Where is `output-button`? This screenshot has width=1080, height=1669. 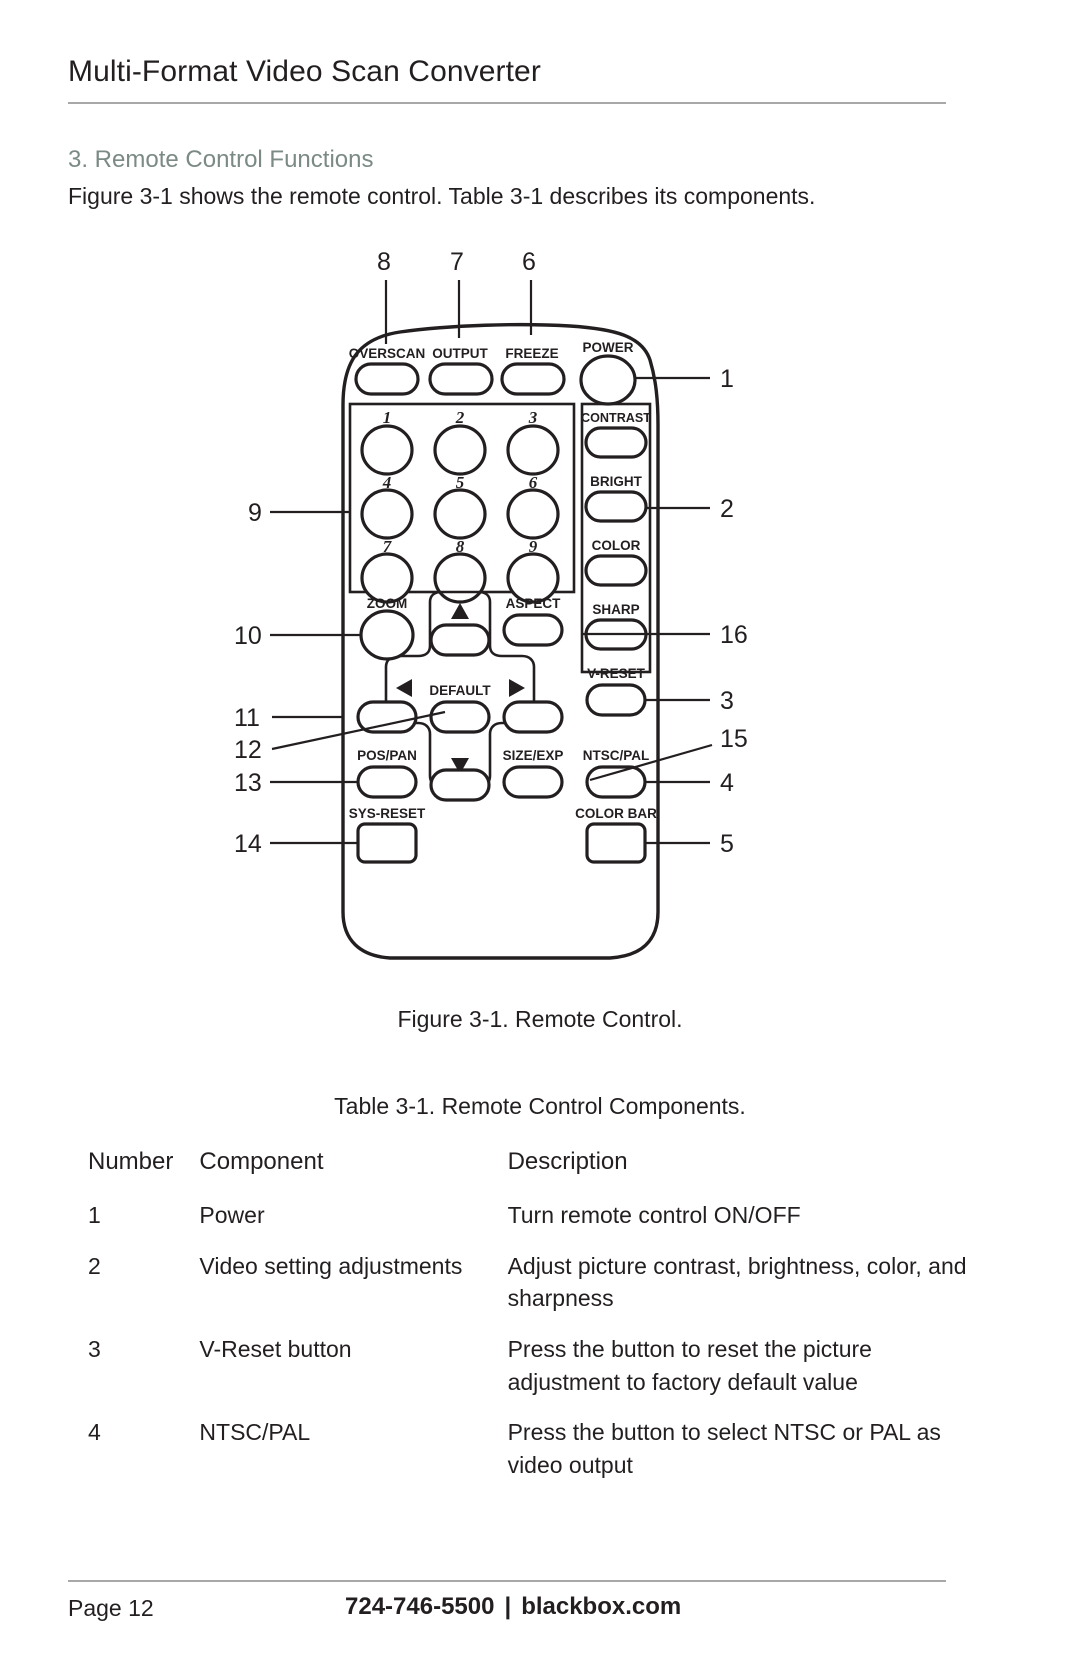 output-button is located at coordinates (461, 379).